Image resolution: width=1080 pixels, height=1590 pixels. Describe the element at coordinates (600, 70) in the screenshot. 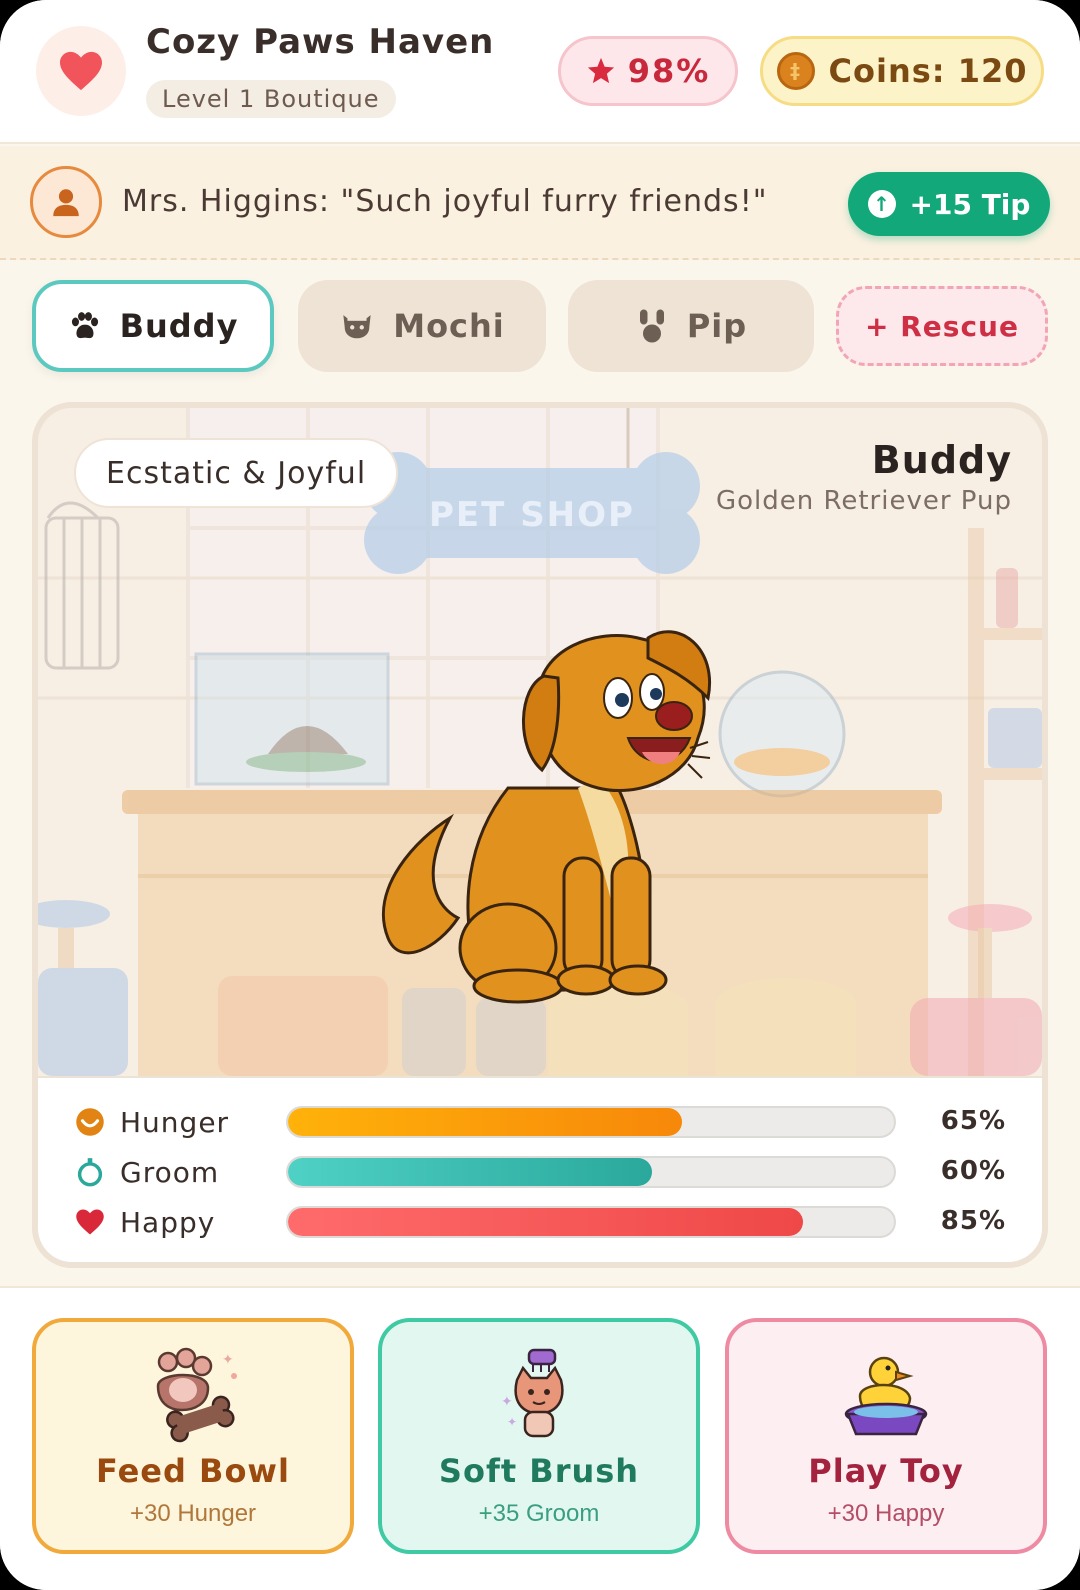

I see `star-icon` at that location.